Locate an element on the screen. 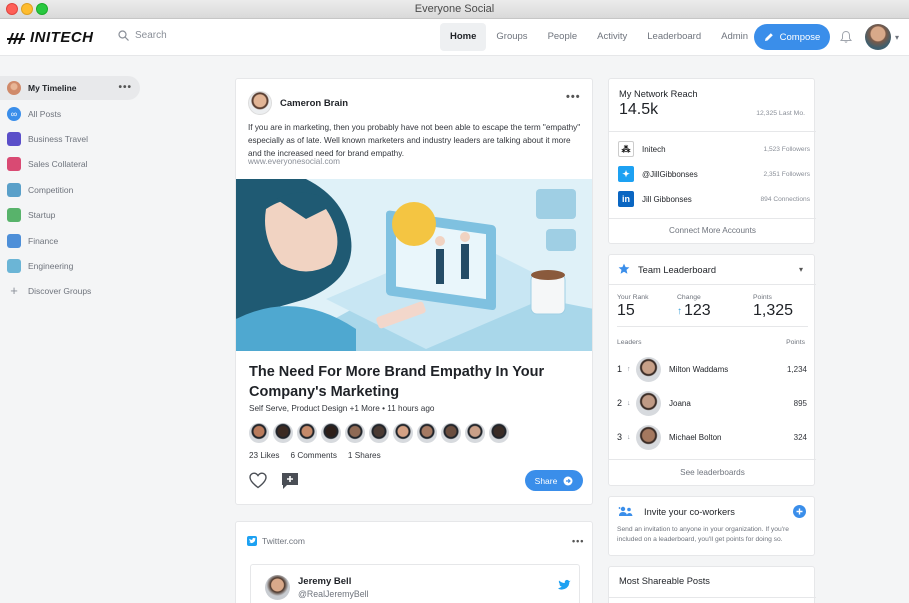 This screenshot has width=909, height=603. sidebar-item-competition: Competition is located at coordinates (70, 189).